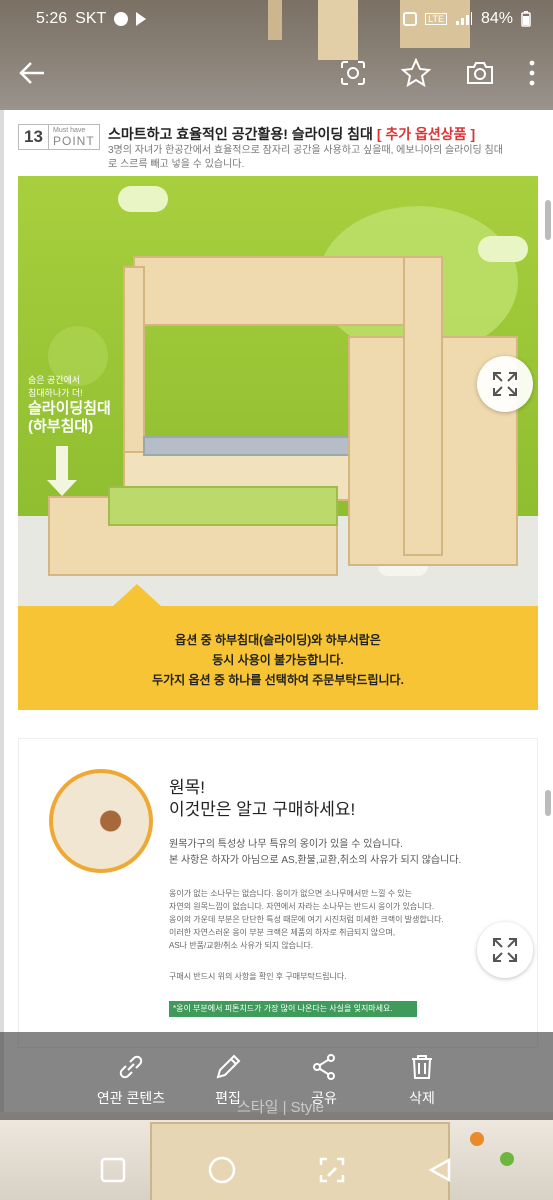 This screenshot has width=553, height=1200. What do you see at coordinates (532, 73) in the screenshot?
I see `more-options-icon` at bounding box center [532, 73].